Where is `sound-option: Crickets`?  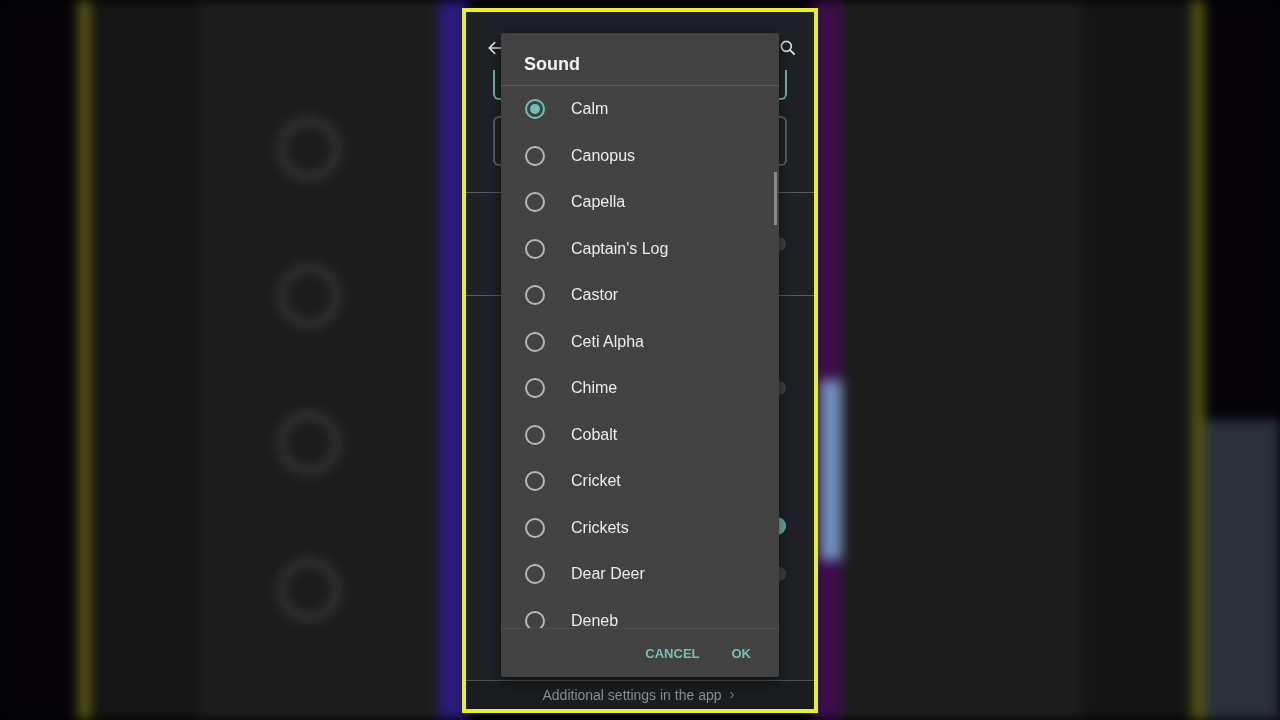 sound-option: Crickets is located at coordinates (640, 527).